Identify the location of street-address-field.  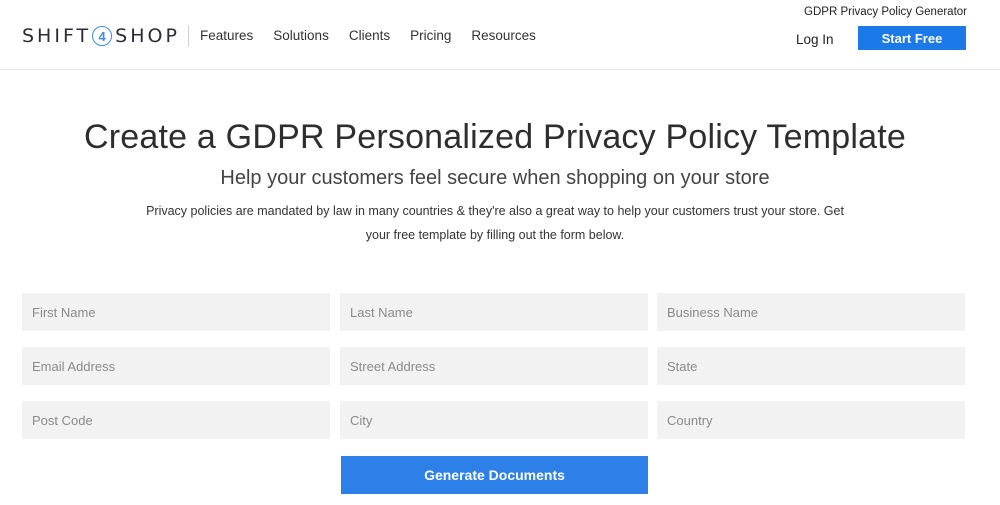
(494, 366).